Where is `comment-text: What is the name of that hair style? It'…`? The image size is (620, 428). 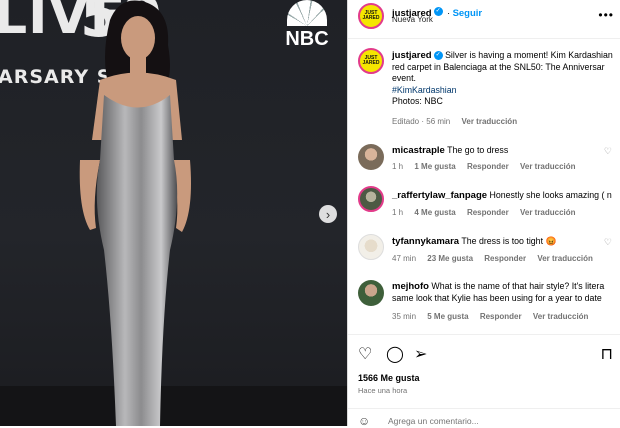 comment-text: What is the name of that hair style? It'… is located at coordinates (518, 286).